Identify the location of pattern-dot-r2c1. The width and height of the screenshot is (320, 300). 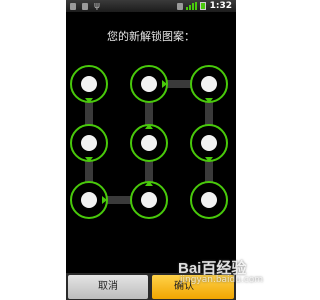
(89, 143).